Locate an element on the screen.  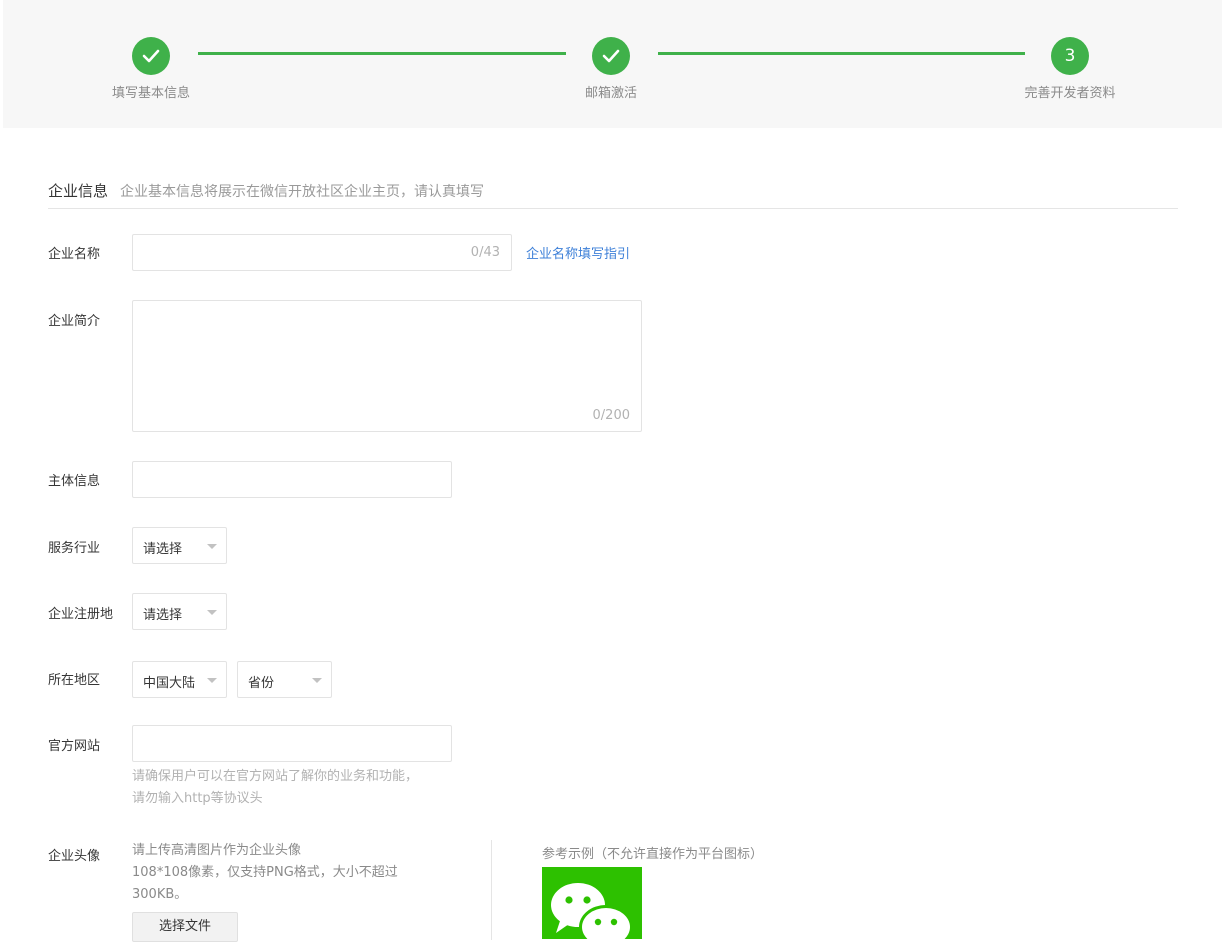
avatar-label: 企业头像 is located at coordinates (74, 856).